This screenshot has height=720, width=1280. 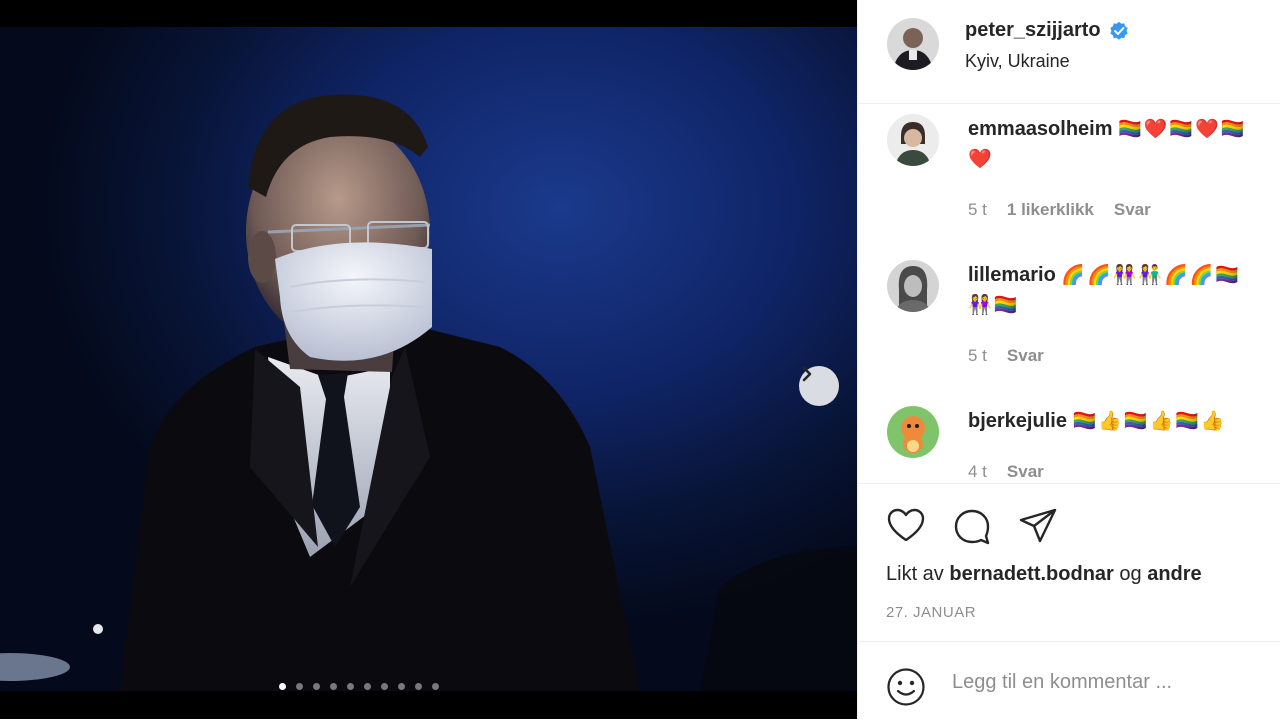 What do you see at coordinates (1033, 30) in the screenshot?
I see `author-username-text: peter_szijjarto` at bounding box center [1033, 30].